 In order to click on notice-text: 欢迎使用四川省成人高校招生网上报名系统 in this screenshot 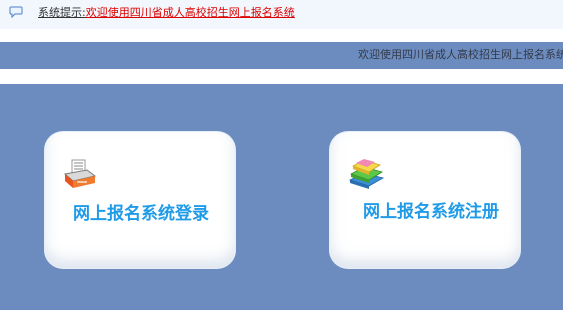, I will do `click(190, 12)`.